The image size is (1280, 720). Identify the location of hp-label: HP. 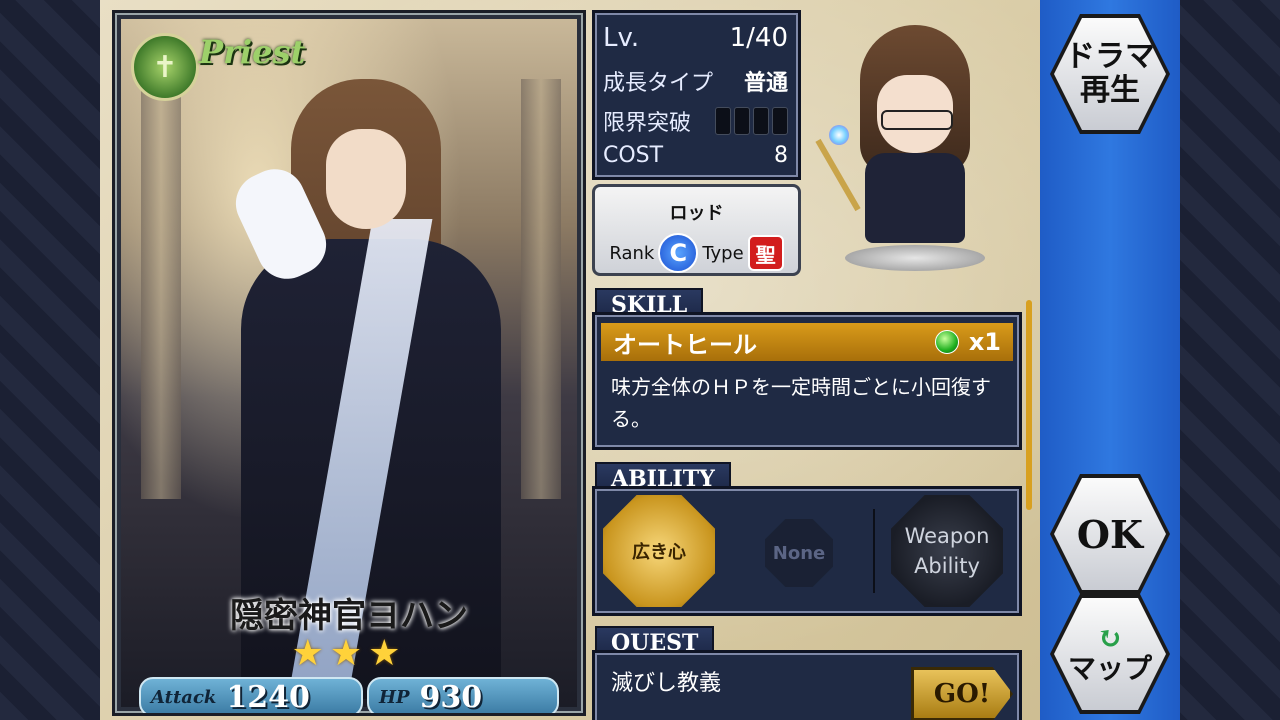
(394, 697).